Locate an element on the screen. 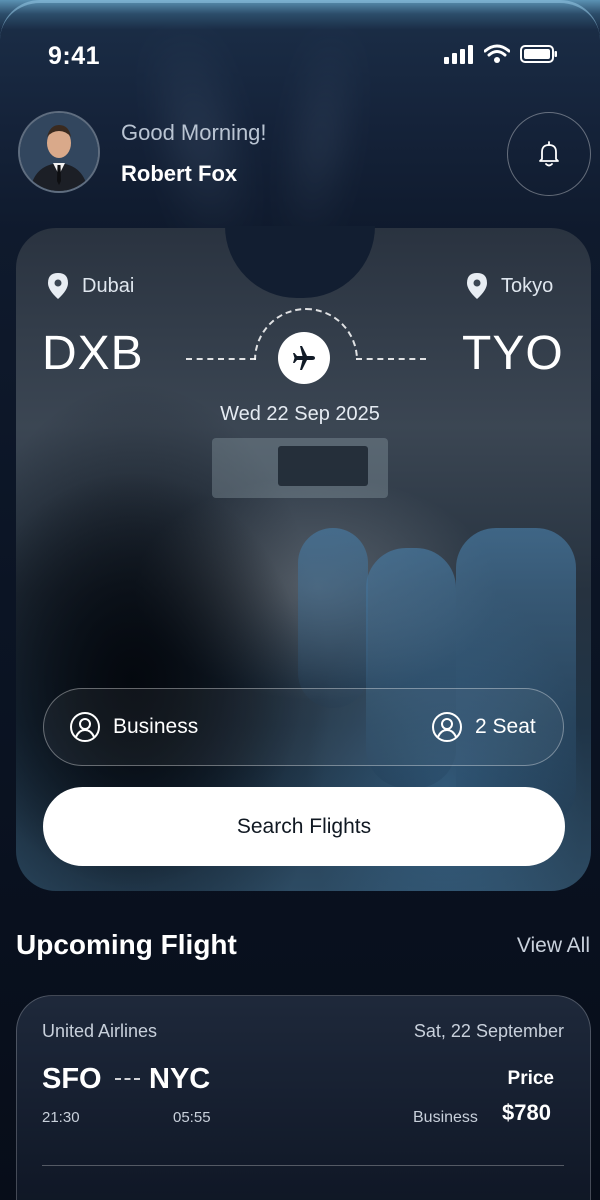  bell-icon is located at coordinates (549, 154).